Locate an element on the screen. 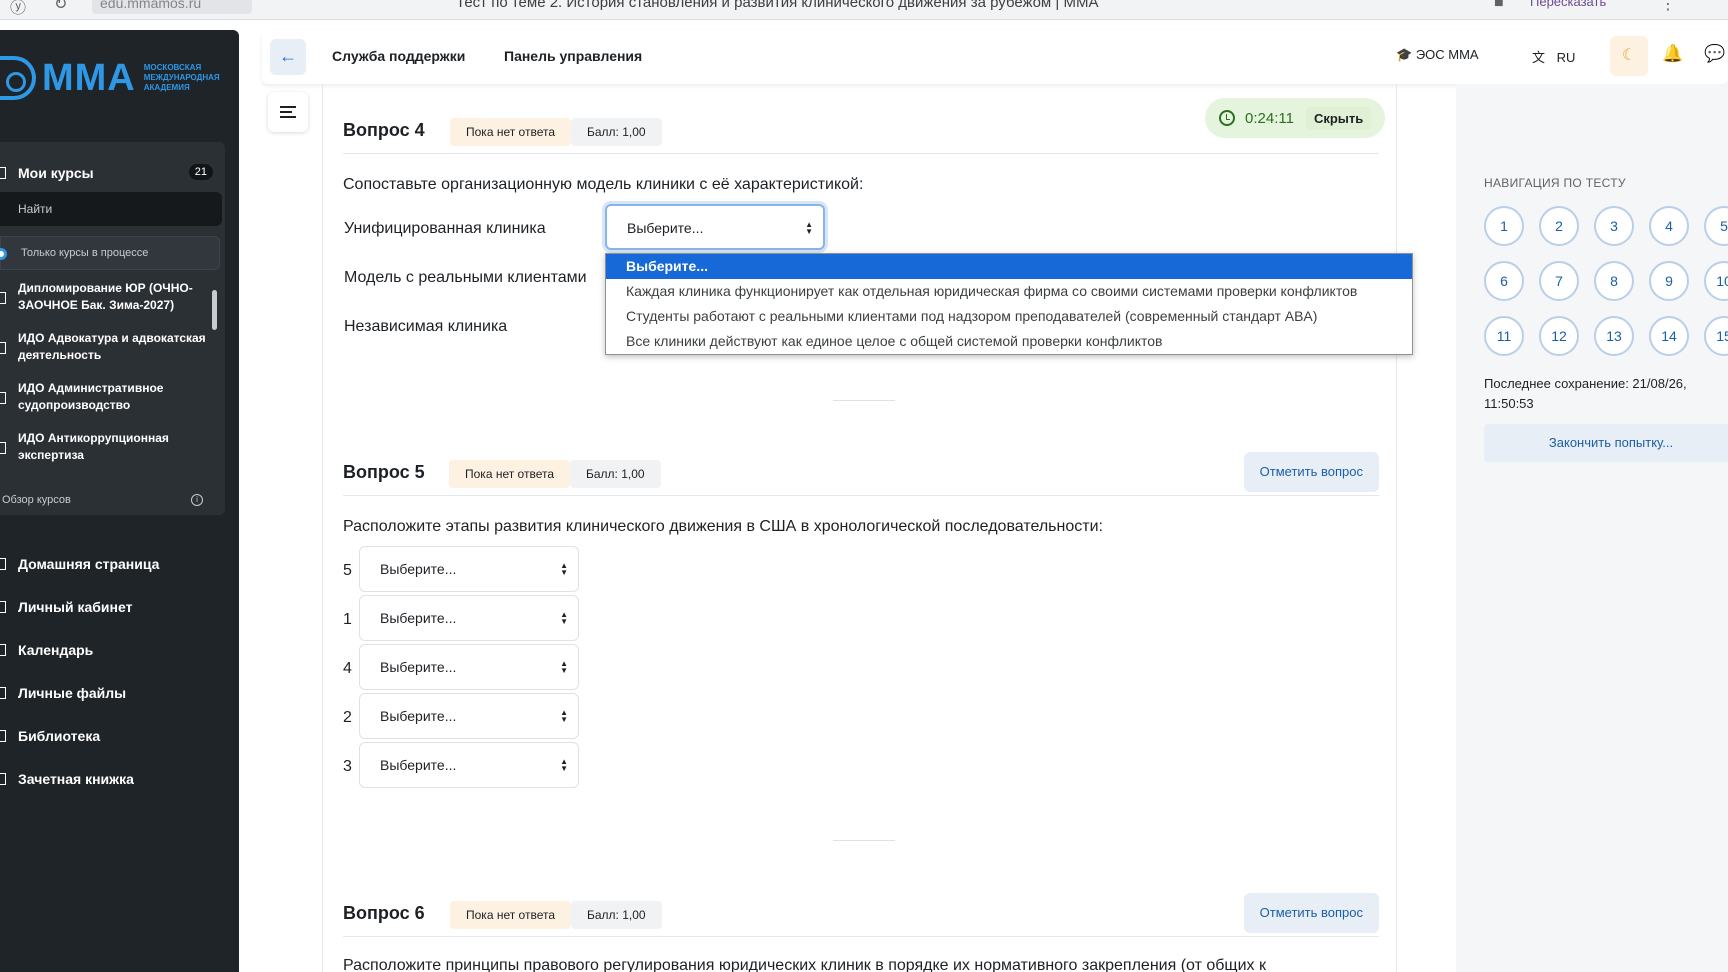 The height and width of the screenshot is (972, 1728). support-link: Служба поддержки is located at coordinates (398, 56).